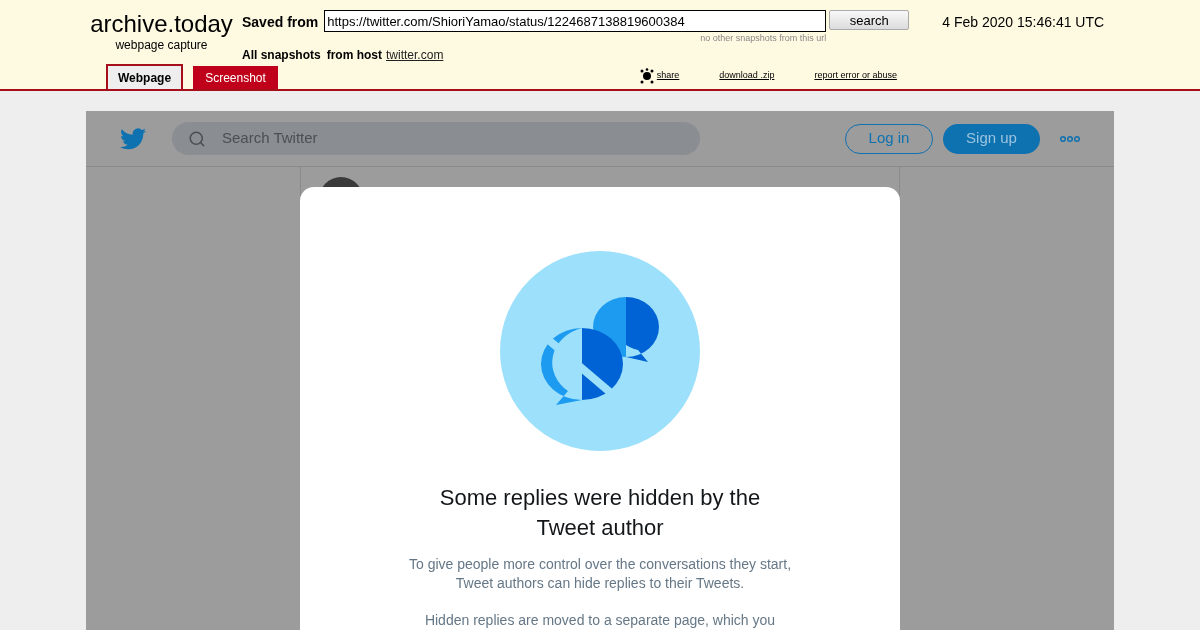  Describe the element at coordinates (1023, 22) in the screenshot. I see `capture-date: 4 Feb 2020 15:46:41 UTC` at that location.